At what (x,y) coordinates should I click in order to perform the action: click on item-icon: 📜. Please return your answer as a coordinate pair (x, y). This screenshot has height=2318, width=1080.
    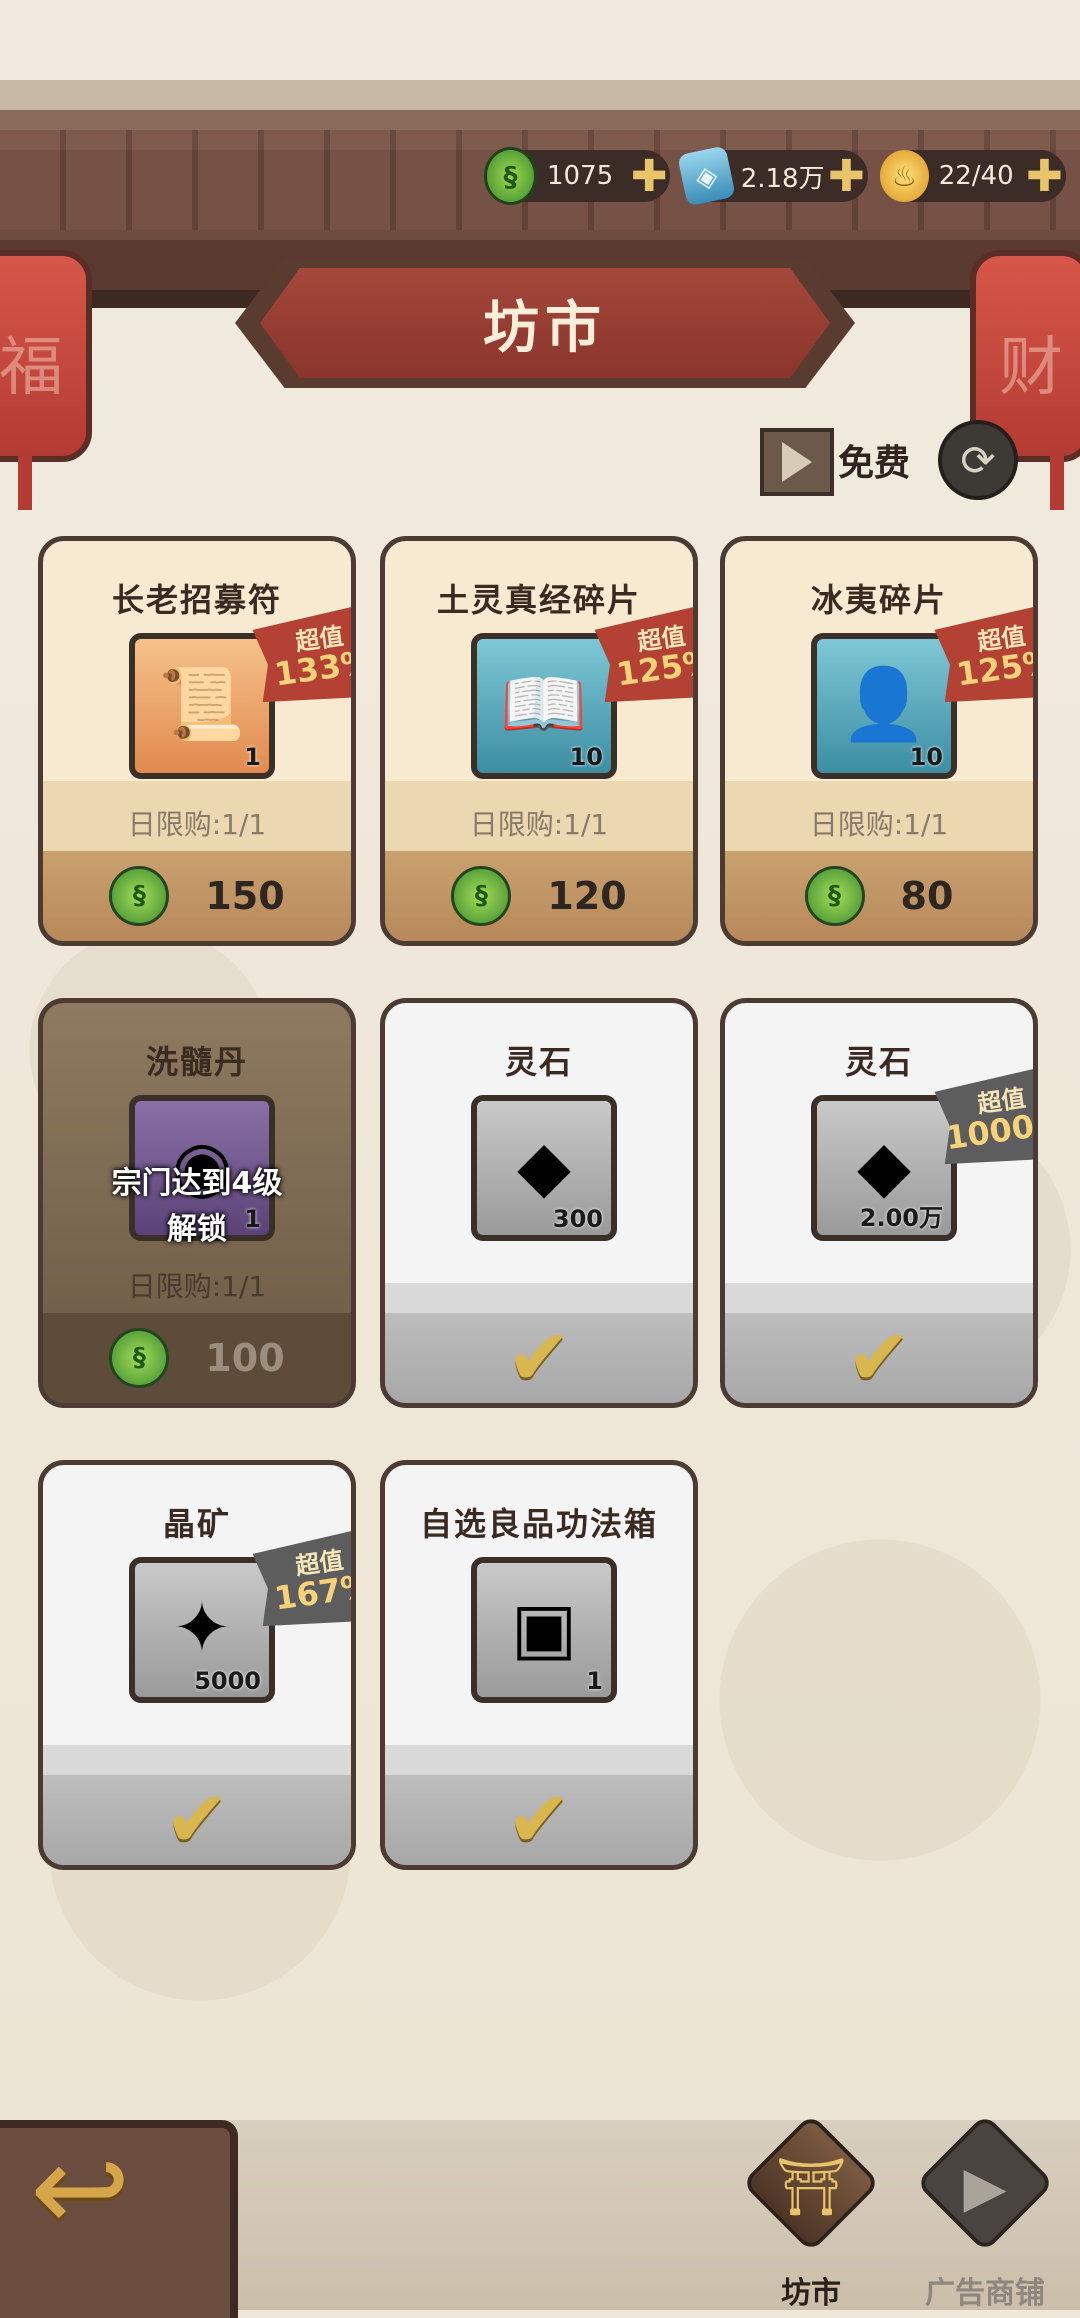
    Looking at the image, I should click on (202, 703).